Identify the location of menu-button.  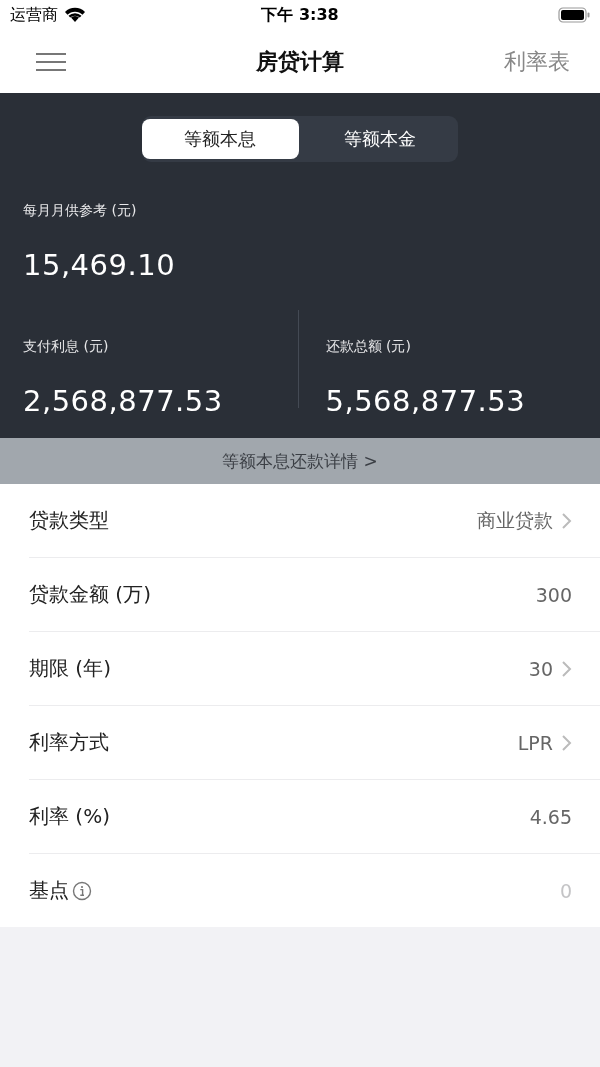
(51, 61).